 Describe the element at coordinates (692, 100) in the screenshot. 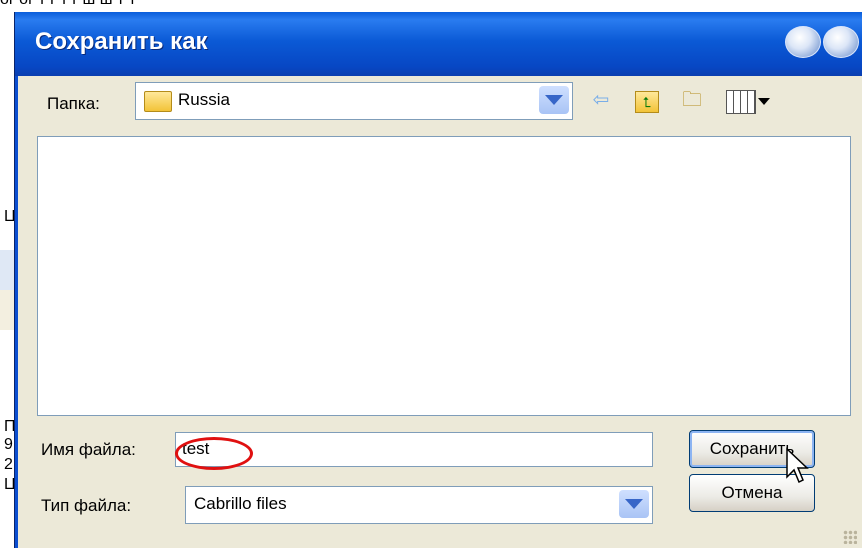

I see `new-folder-icon: 🗀` at that location.